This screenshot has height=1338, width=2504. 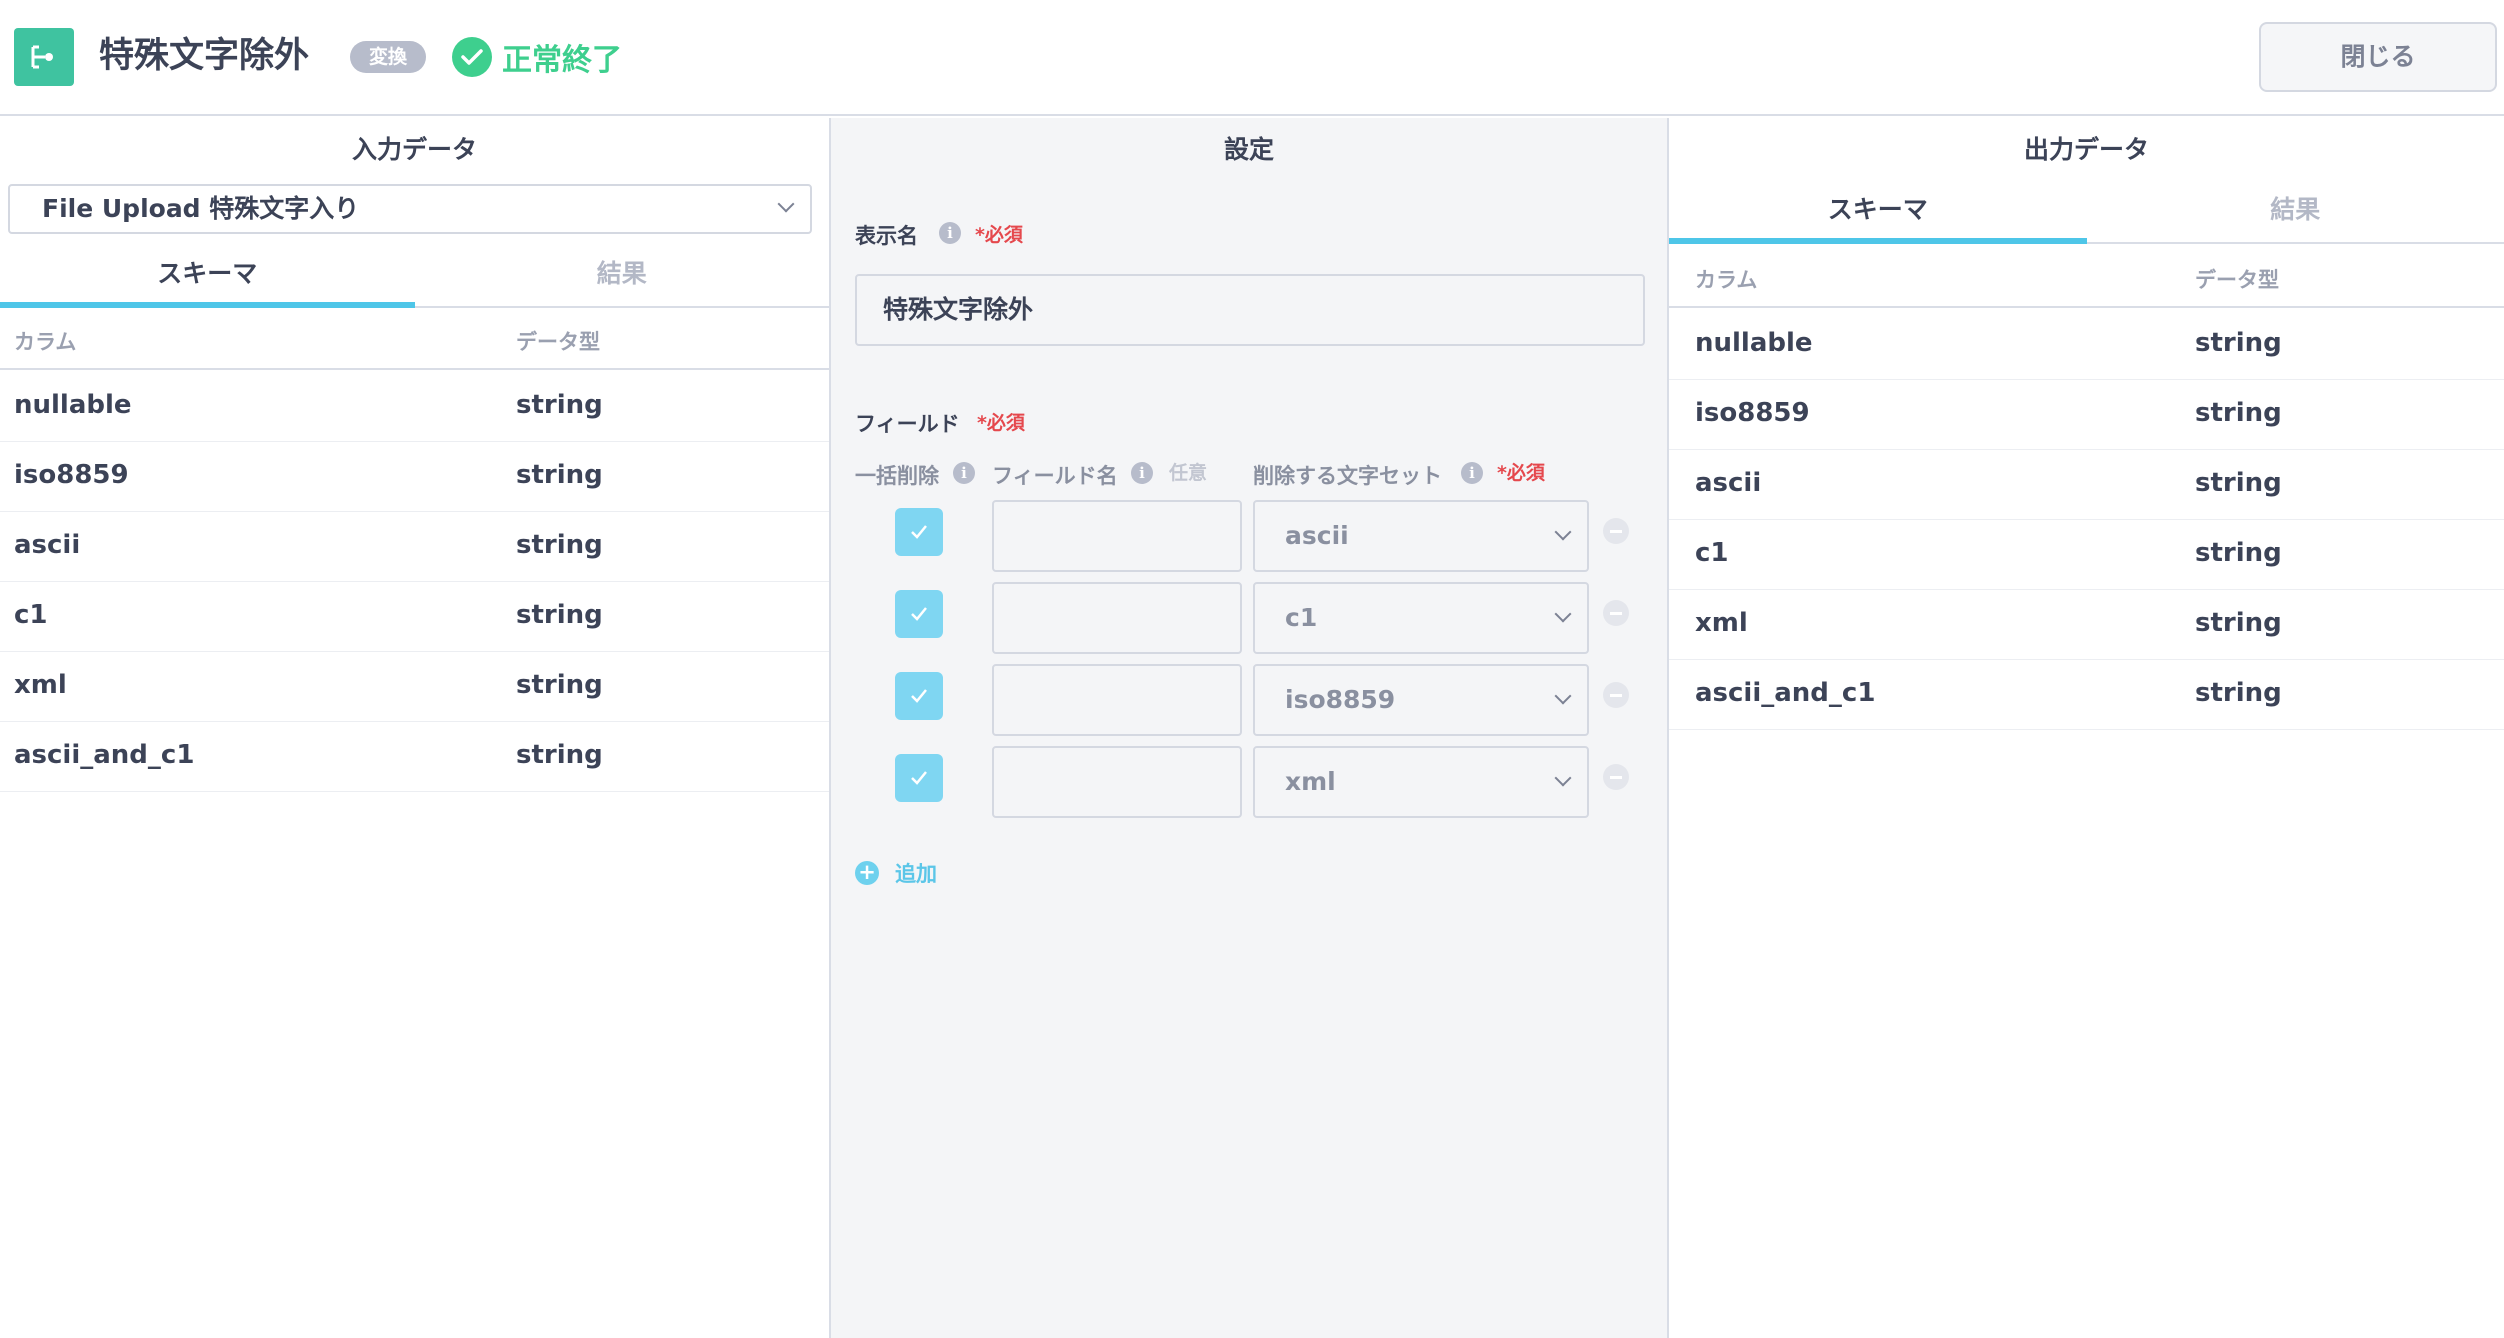 I want to click on field-row: ascii, so click(x=1249, y=537).